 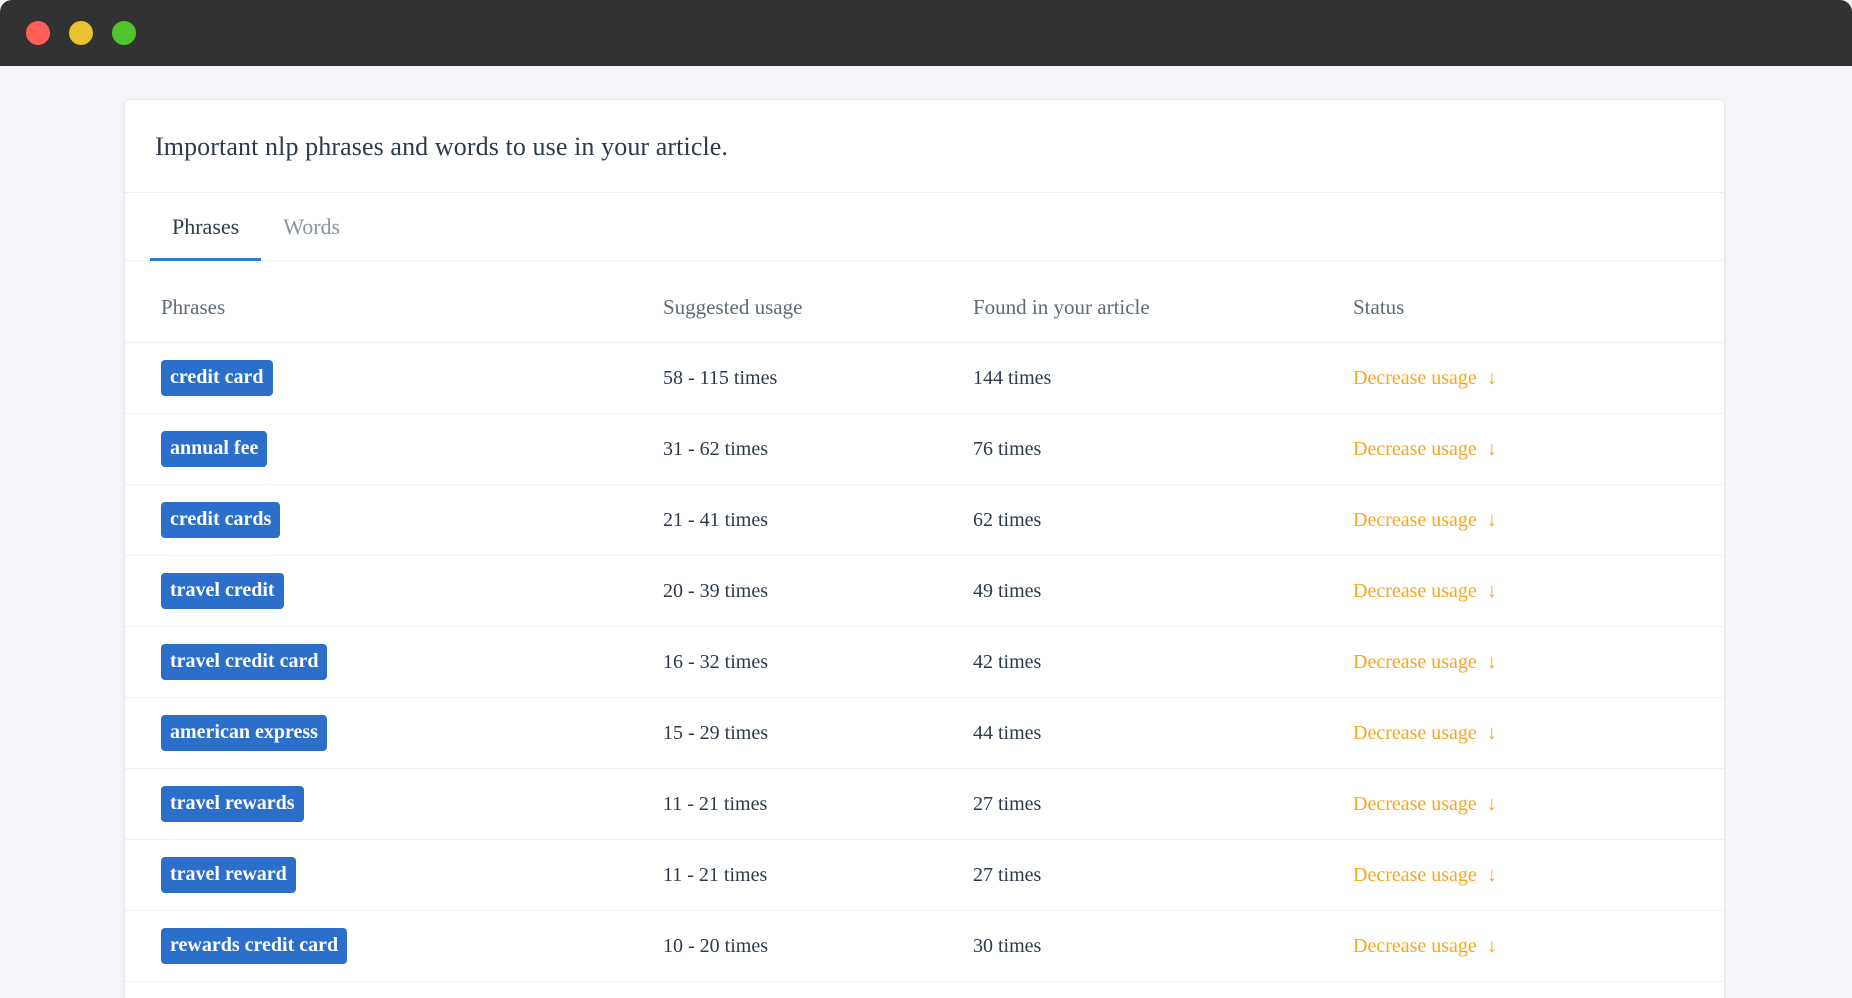 I want to click on found-in-article-cell: 62 times, so click(x=1163, y=520).